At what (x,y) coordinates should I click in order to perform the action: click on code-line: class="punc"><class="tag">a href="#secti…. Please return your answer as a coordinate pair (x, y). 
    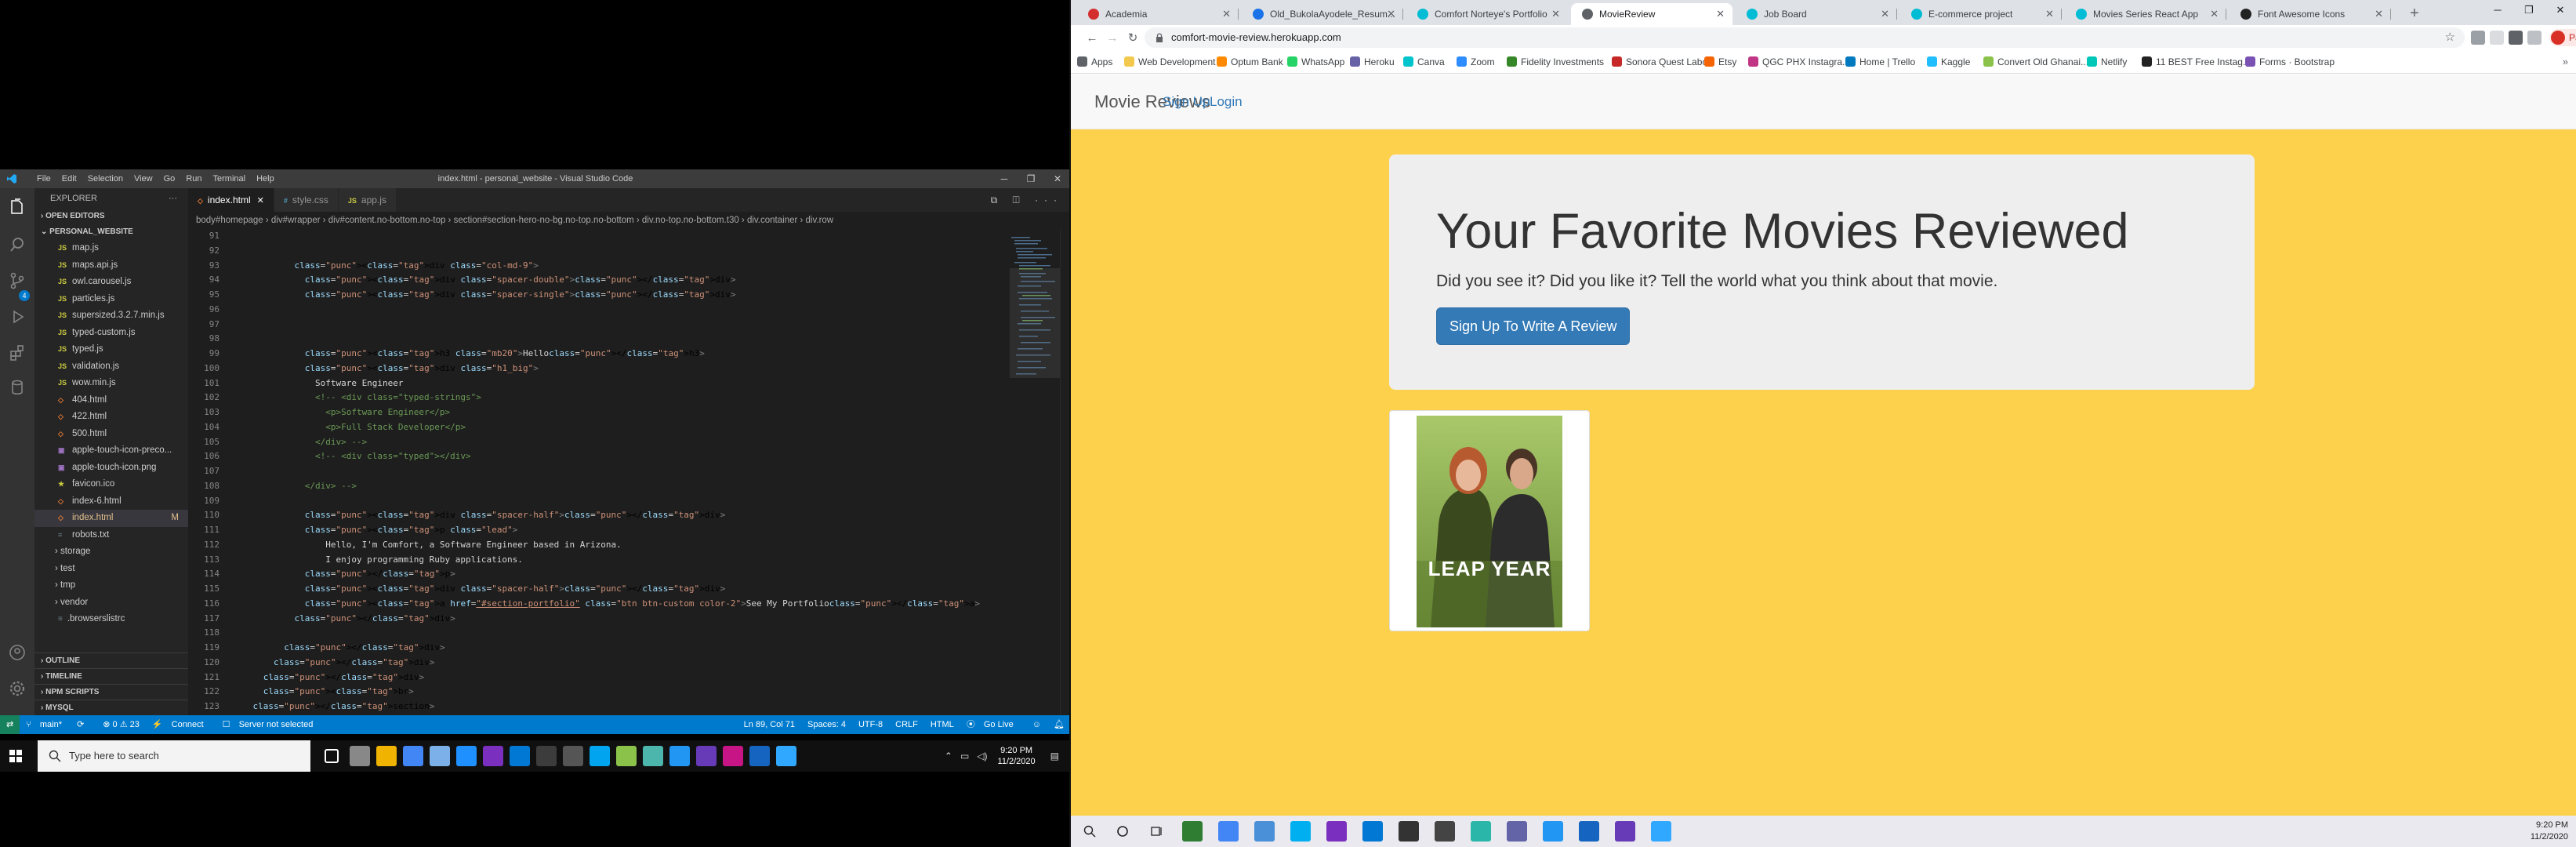
    Looking at the image, I should click on (616, 604).